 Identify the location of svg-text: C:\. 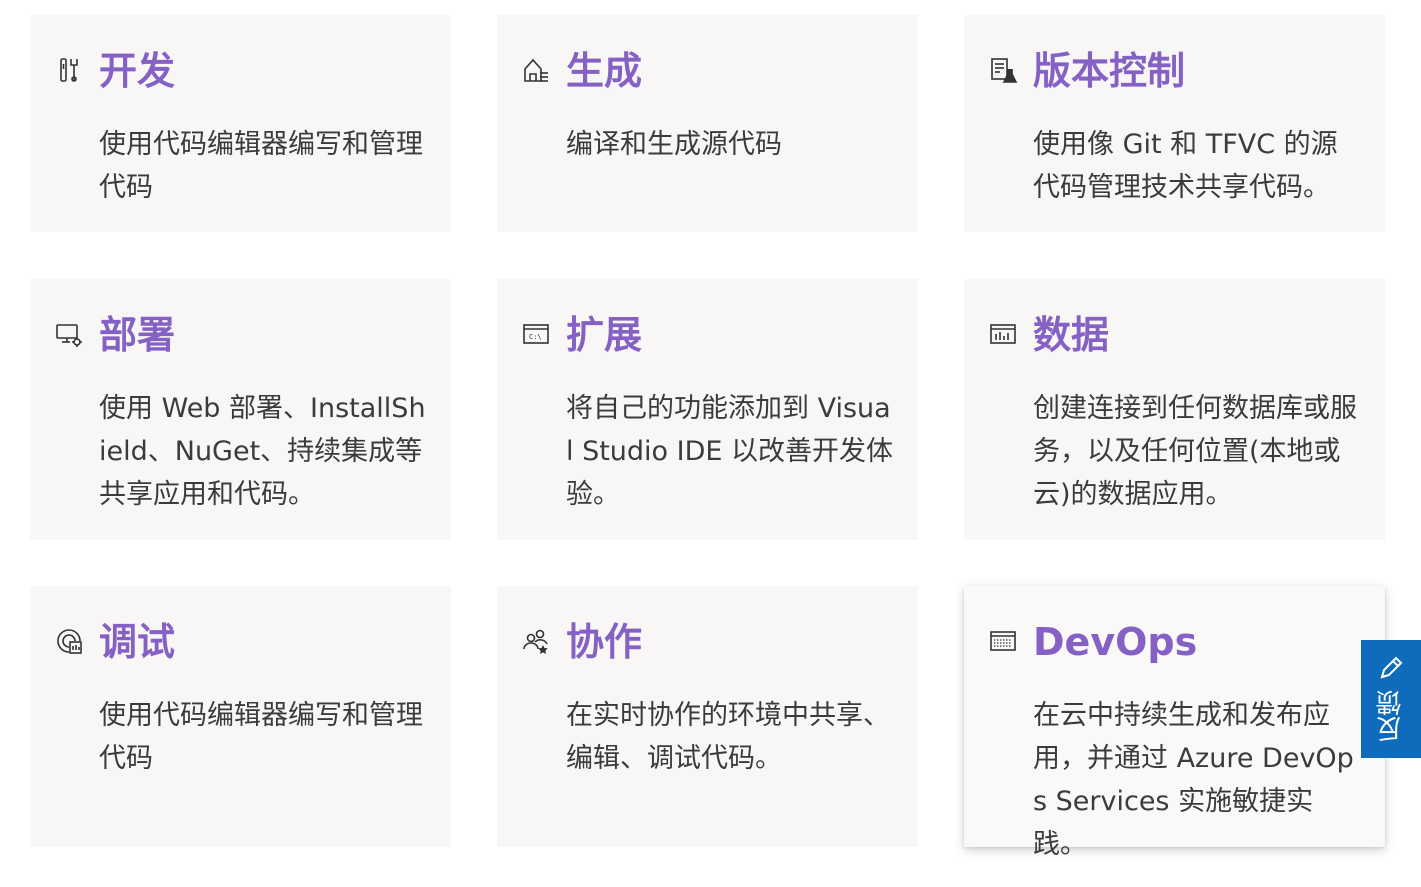
(535, 337).